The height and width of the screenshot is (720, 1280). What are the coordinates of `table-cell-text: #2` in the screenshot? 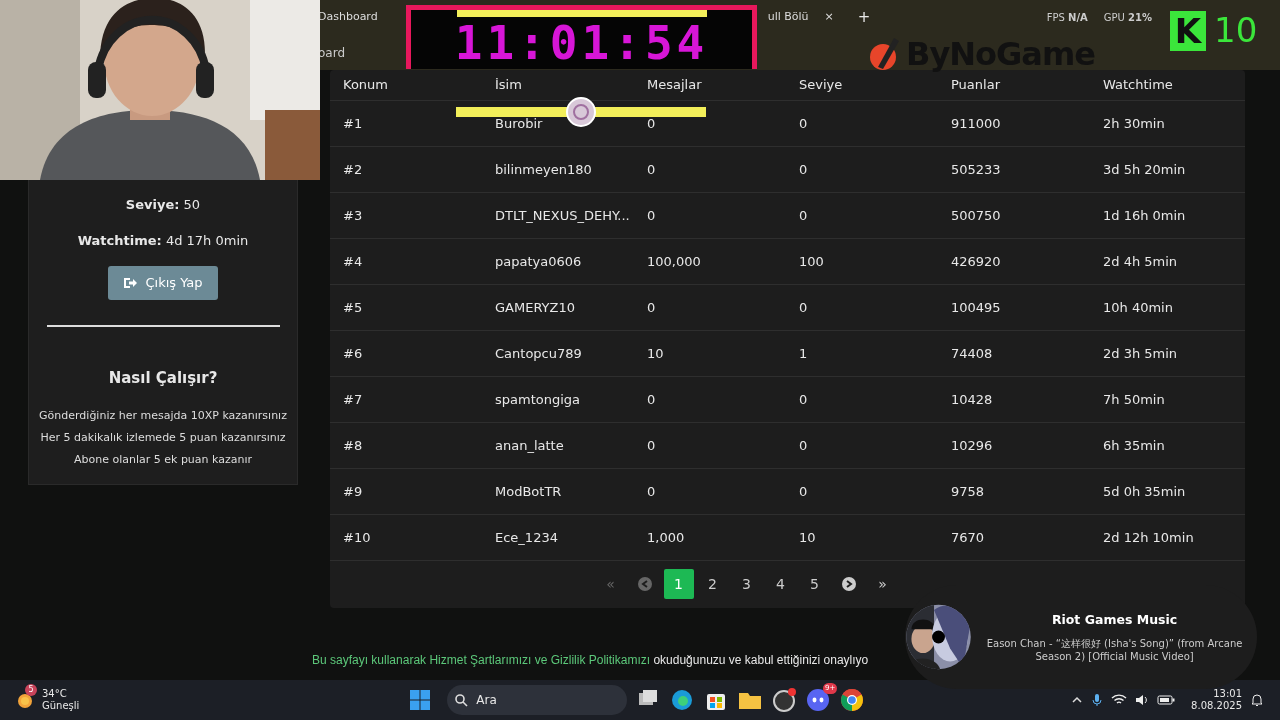 It's located at (353, 169).